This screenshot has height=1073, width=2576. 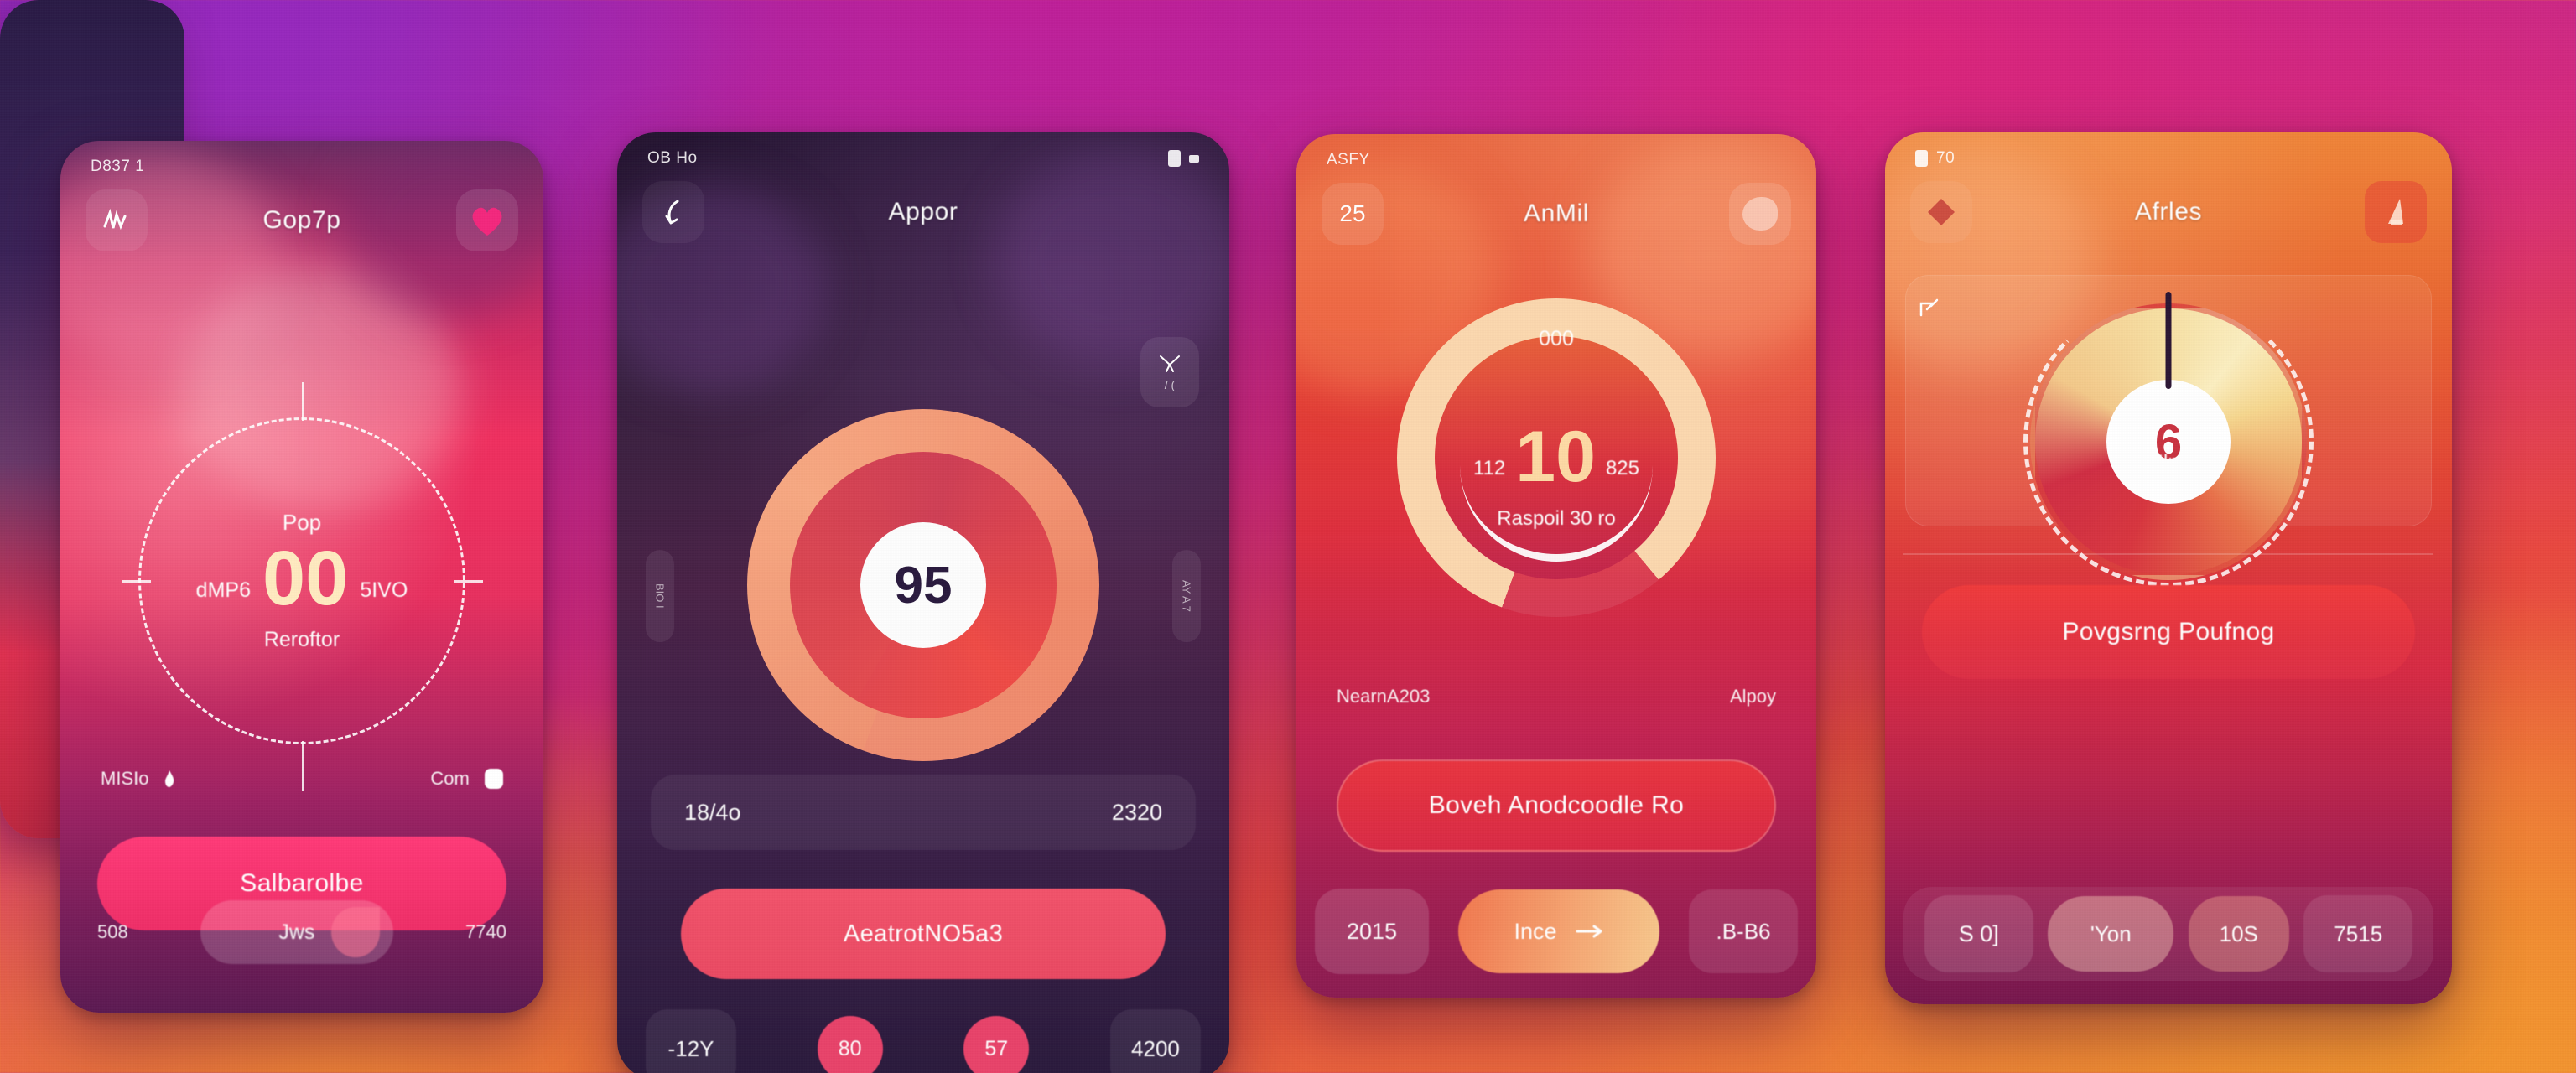 I want to click on meta-right: Com, so click(x=466, y=779).